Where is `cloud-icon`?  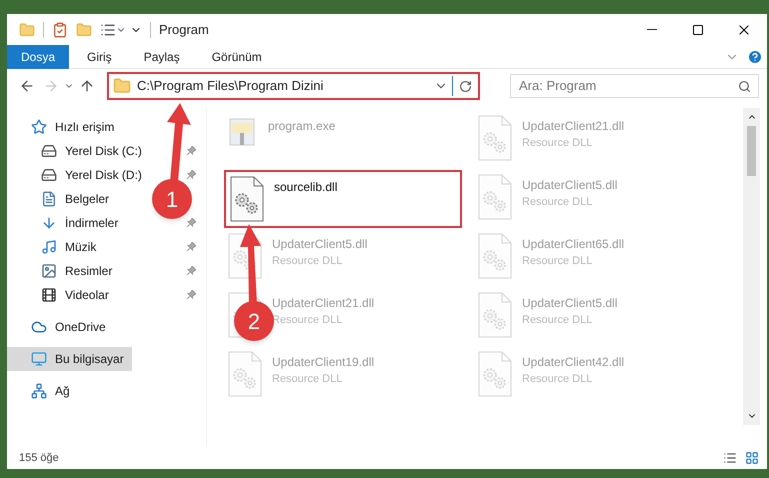
cloud-icon is located at coordinates (39, 327).